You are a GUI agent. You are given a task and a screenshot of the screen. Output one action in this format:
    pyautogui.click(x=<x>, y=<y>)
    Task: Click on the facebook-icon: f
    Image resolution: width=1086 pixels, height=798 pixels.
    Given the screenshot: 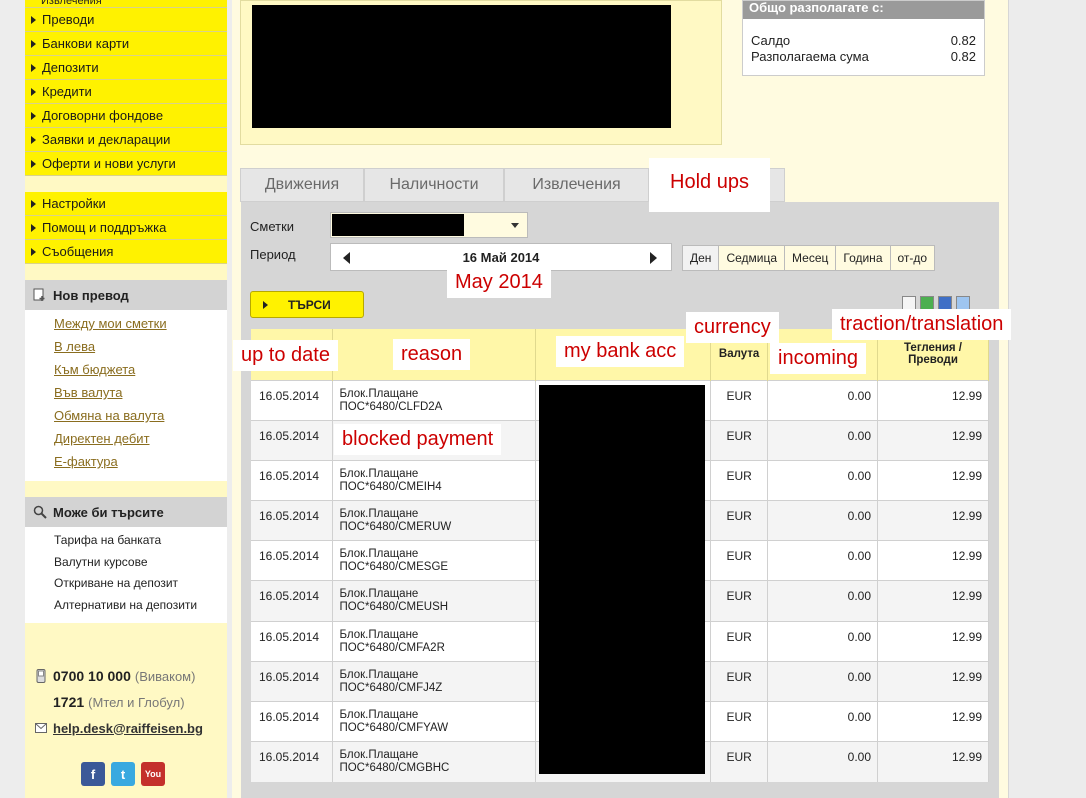 What is the action you would take?
    pyautogui.click(x=93, y=774)
    